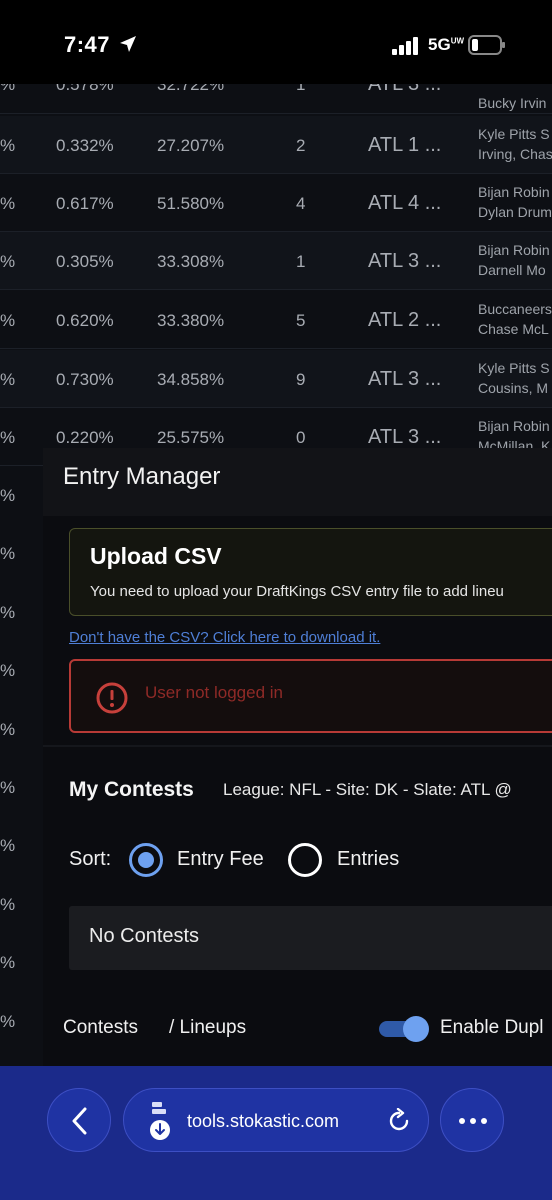 The width and height of the screenshot is (552, 1200). What do you see at coordinates (405, 46) in the screenshot?
I see `cellular-signal-icon` at bounding box center [405, 46].